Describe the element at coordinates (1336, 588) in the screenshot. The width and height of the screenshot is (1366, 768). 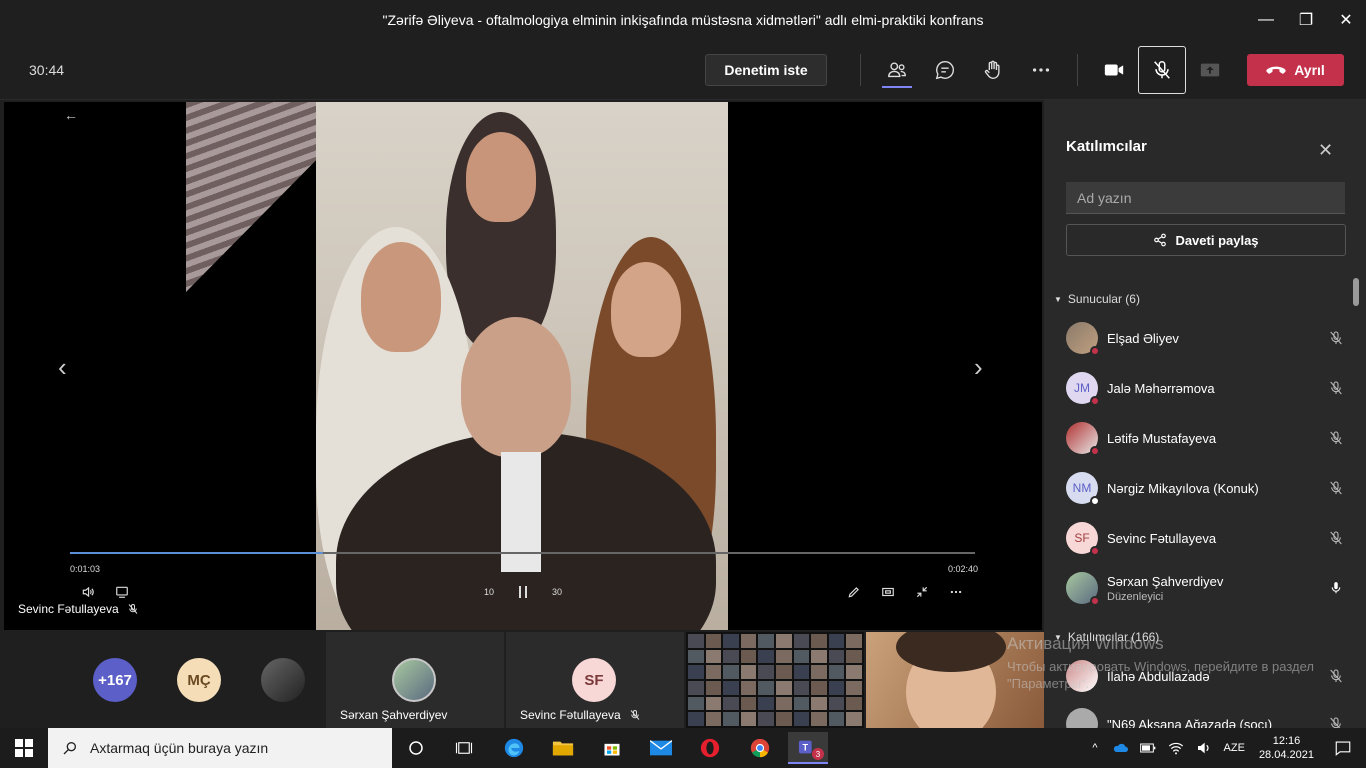
I see `mic-icon` at that location.